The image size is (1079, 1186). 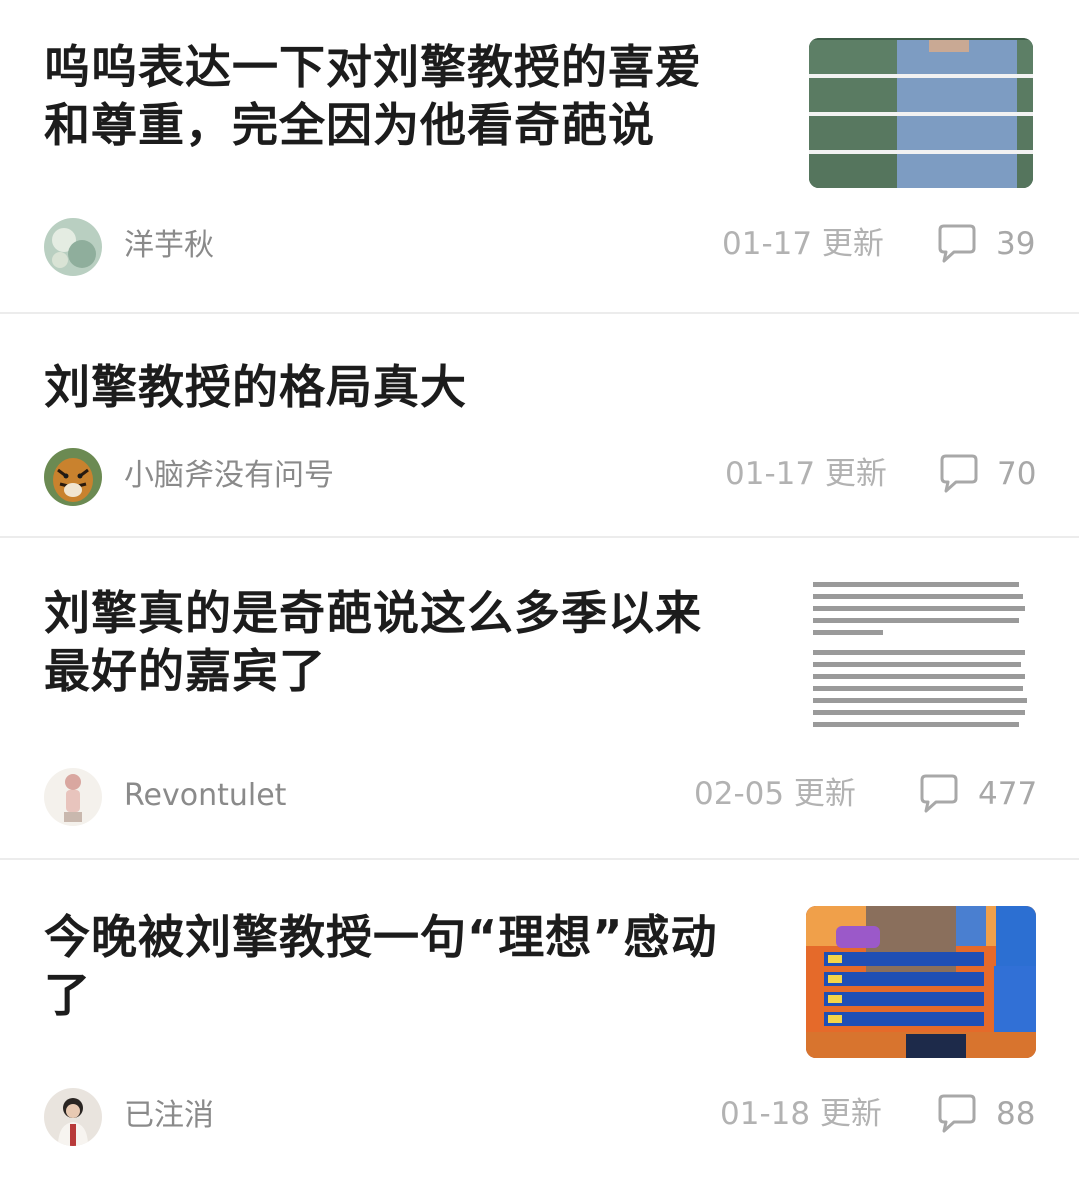 I want to click on post-meta: 洋芋秋 01-17 更新 39, so click(x=539, y=248).